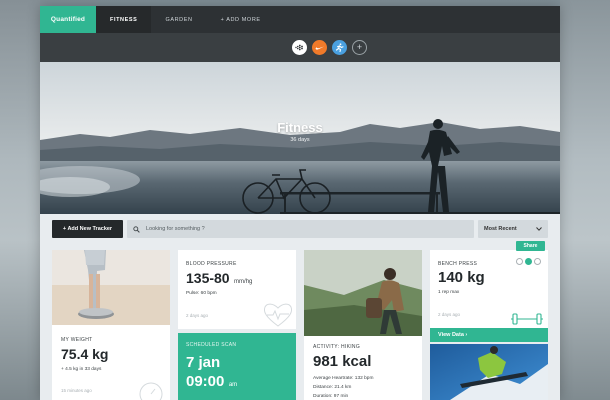 The width and height of the screenshot is (610, 400). I want to click on bp-pulse: Pulse: 60 bpm, so click(201, 293).